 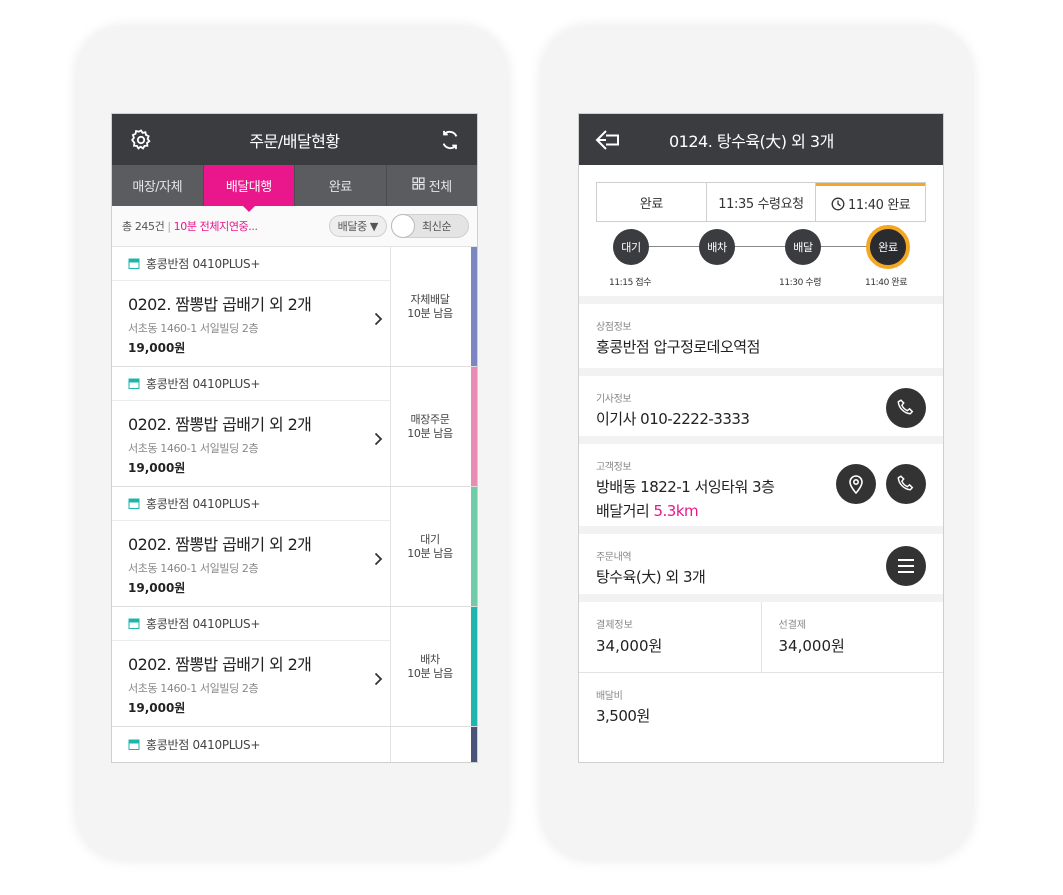 I want to click on list-item: 홍콩반점 0410PLUS+, so click(x=294, y=744).